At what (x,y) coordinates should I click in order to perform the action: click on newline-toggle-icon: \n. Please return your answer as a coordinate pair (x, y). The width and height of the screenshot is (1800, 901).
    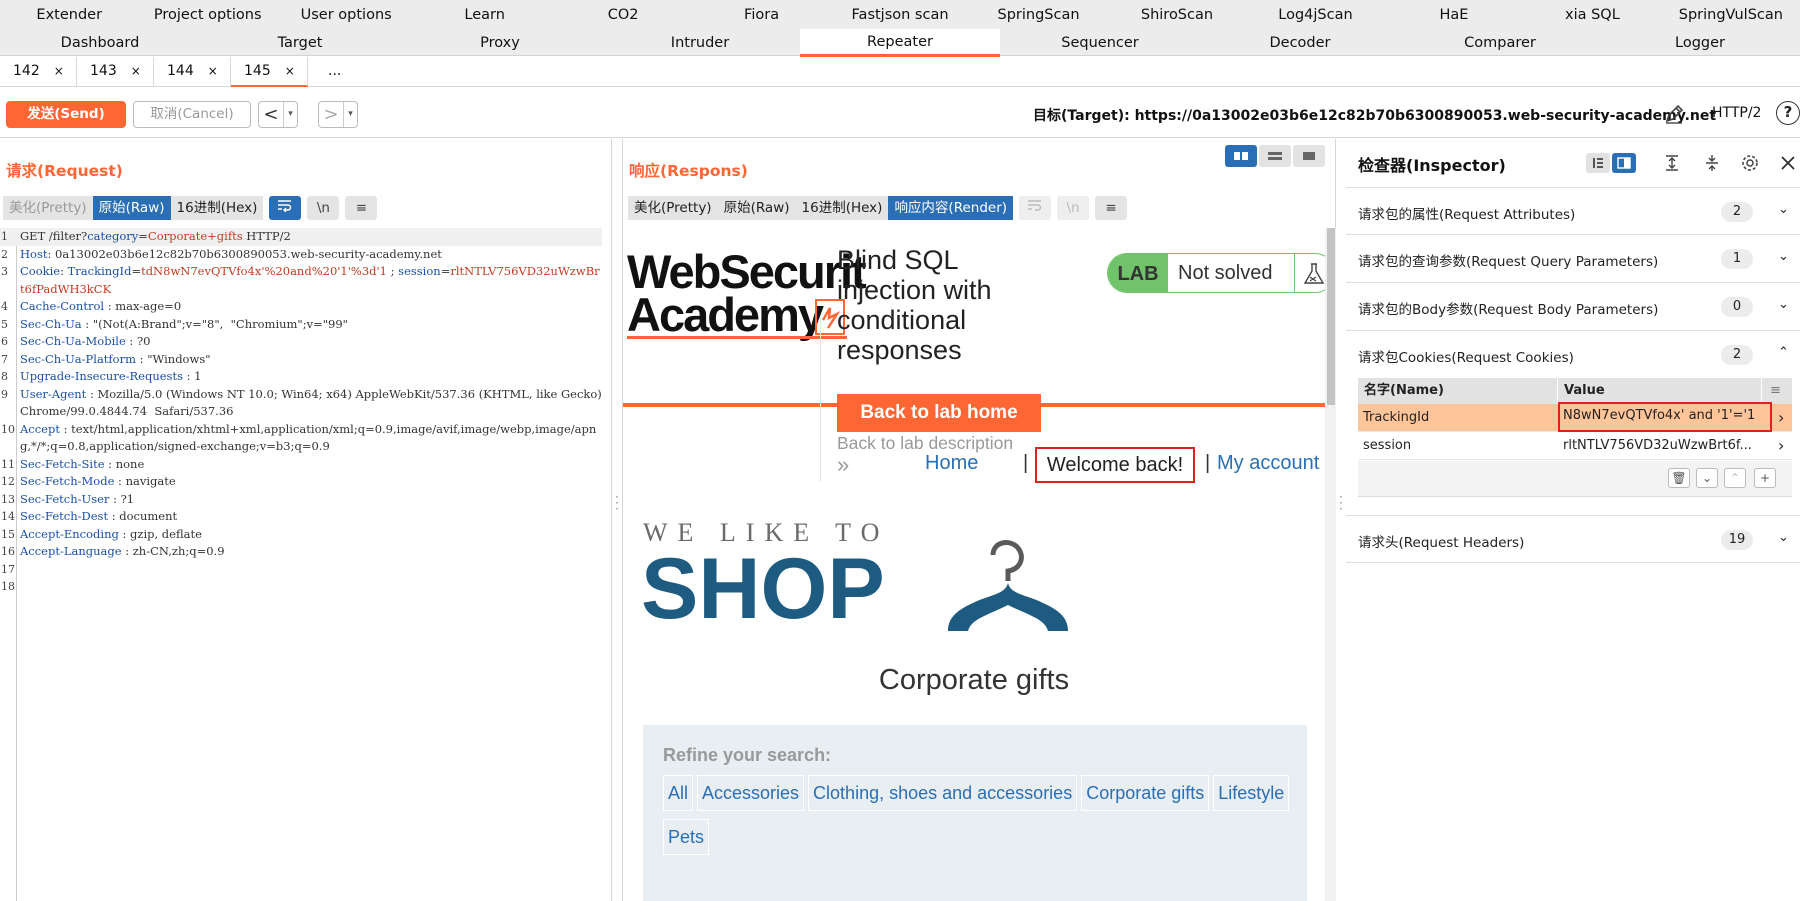
    Looking at the image, I should click on (323, 208).